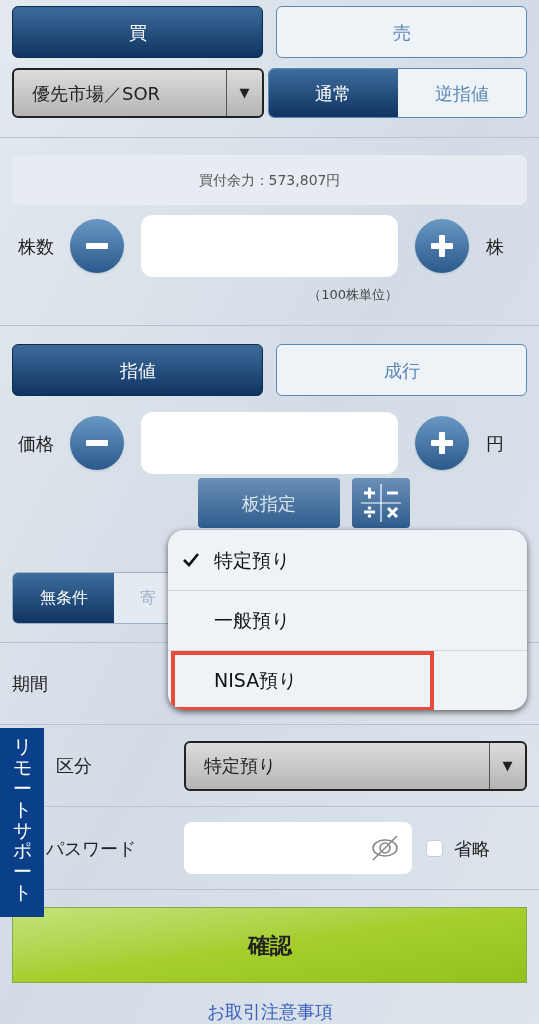  I want to click on password-field, so click(298, 848).